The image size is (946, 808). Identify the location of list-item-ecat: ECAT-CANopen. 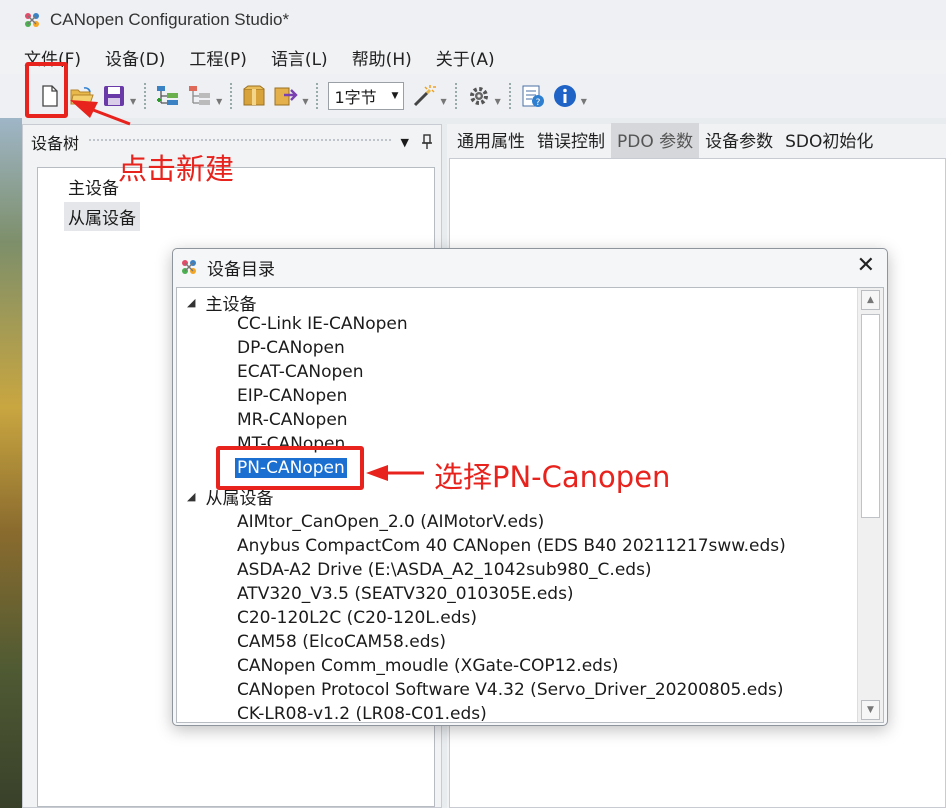
(300, 372).